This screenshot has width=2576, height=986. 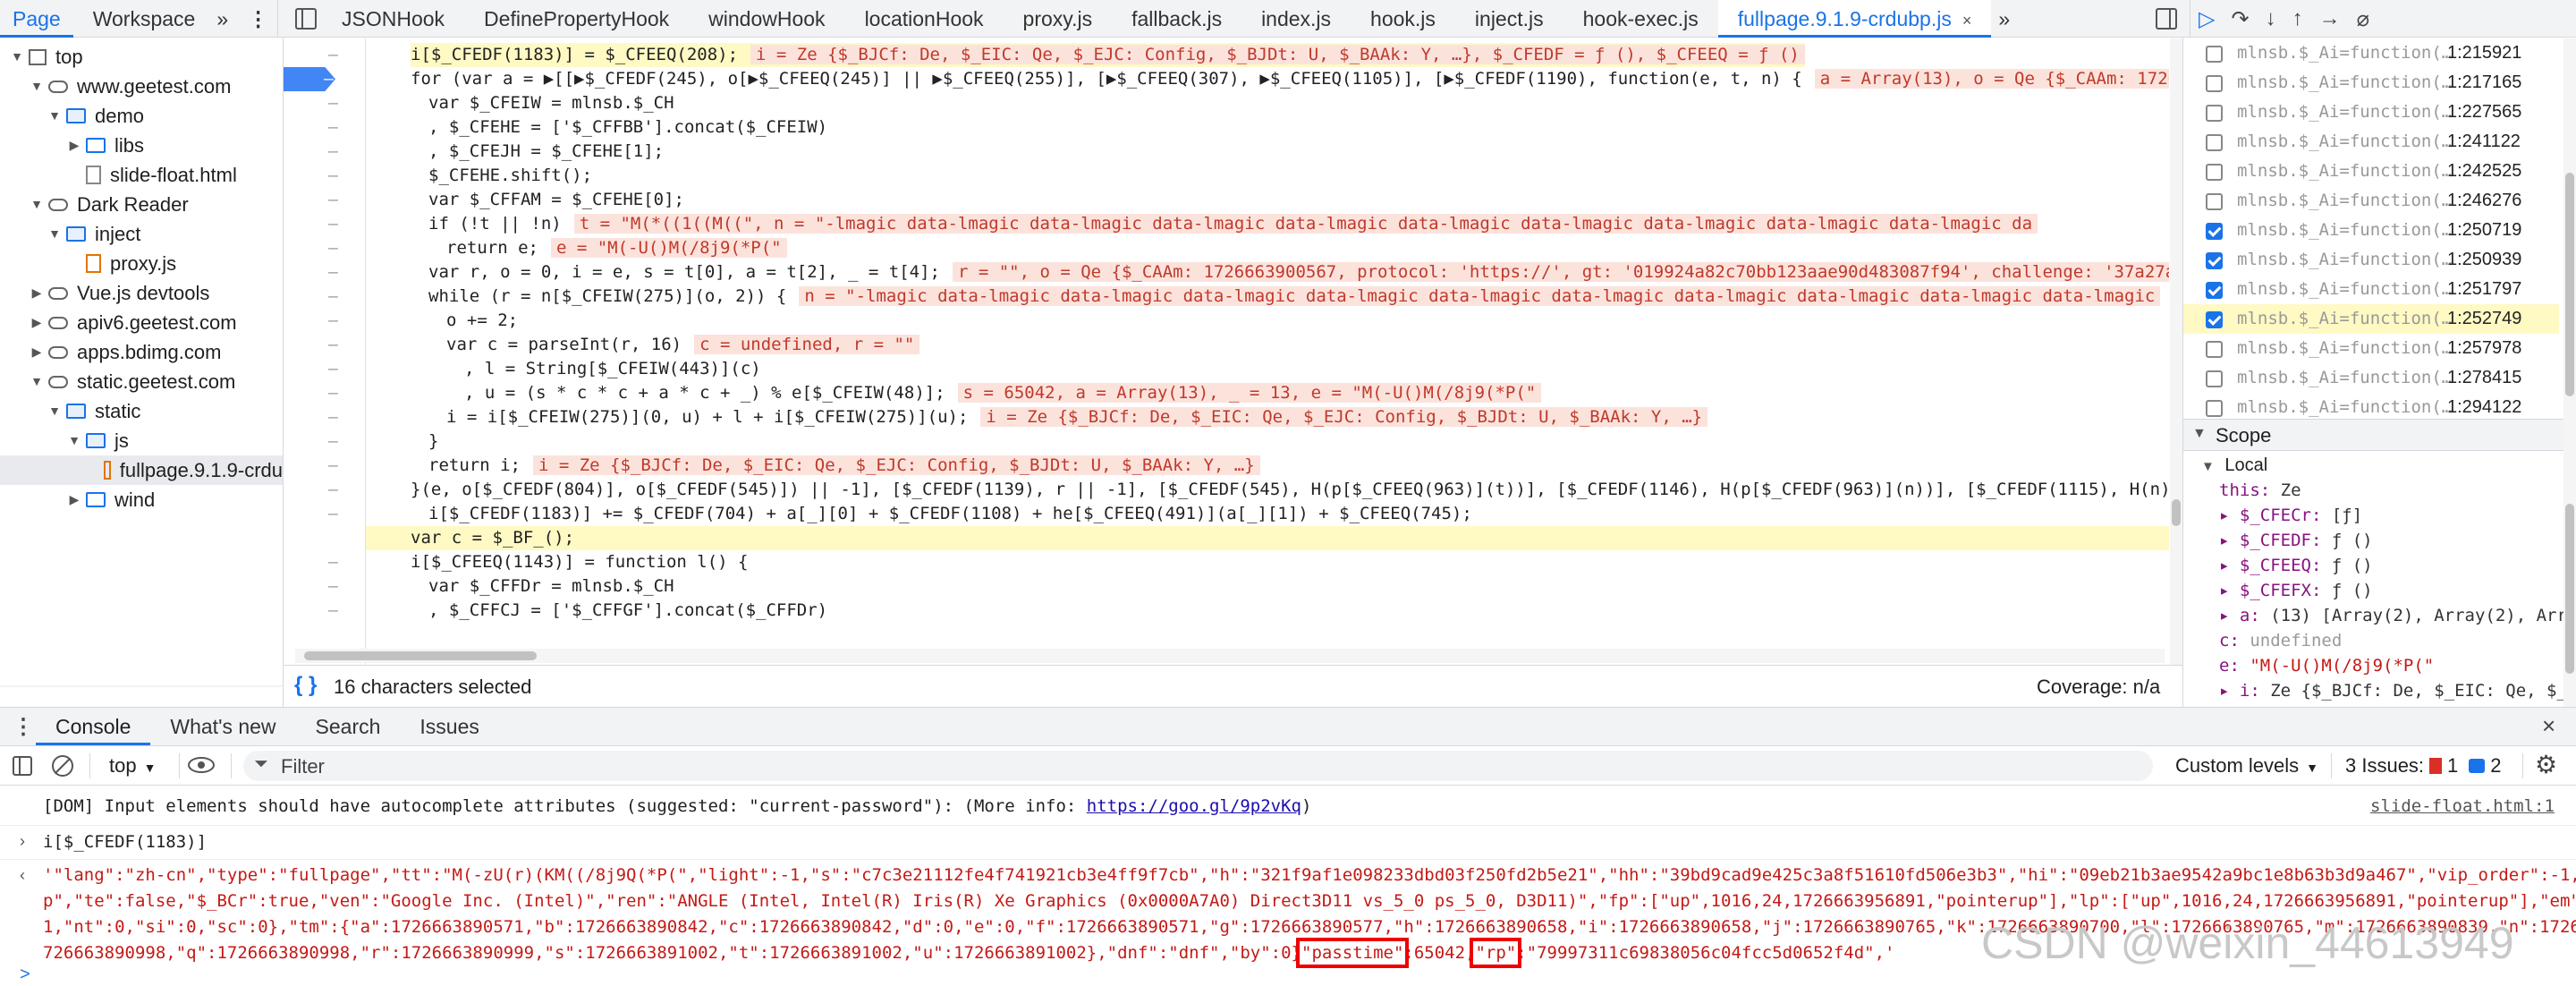 I want to click on toggle-navigator-icon, so click(x=306, y=19).